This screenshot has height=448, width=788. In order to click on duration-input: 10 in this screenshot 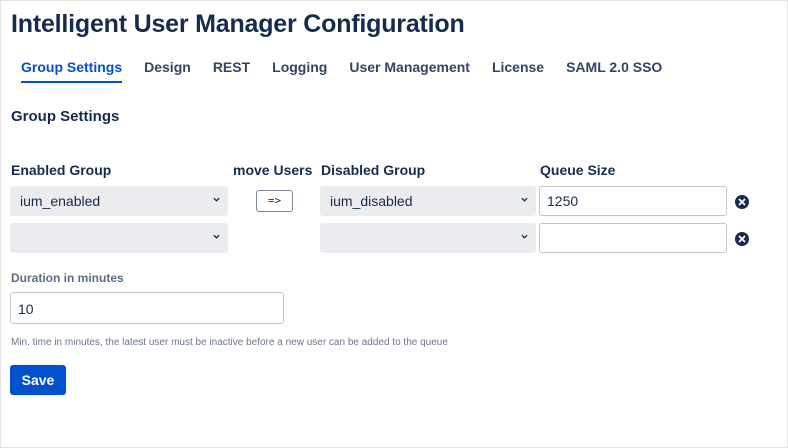, I will do `click(147, 308)`.